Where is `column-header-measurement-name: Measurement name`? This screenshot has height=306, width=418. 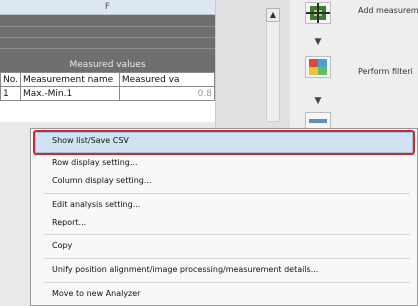 column-header-measurement-name: Measurement name is located at coordinates (69, 79).